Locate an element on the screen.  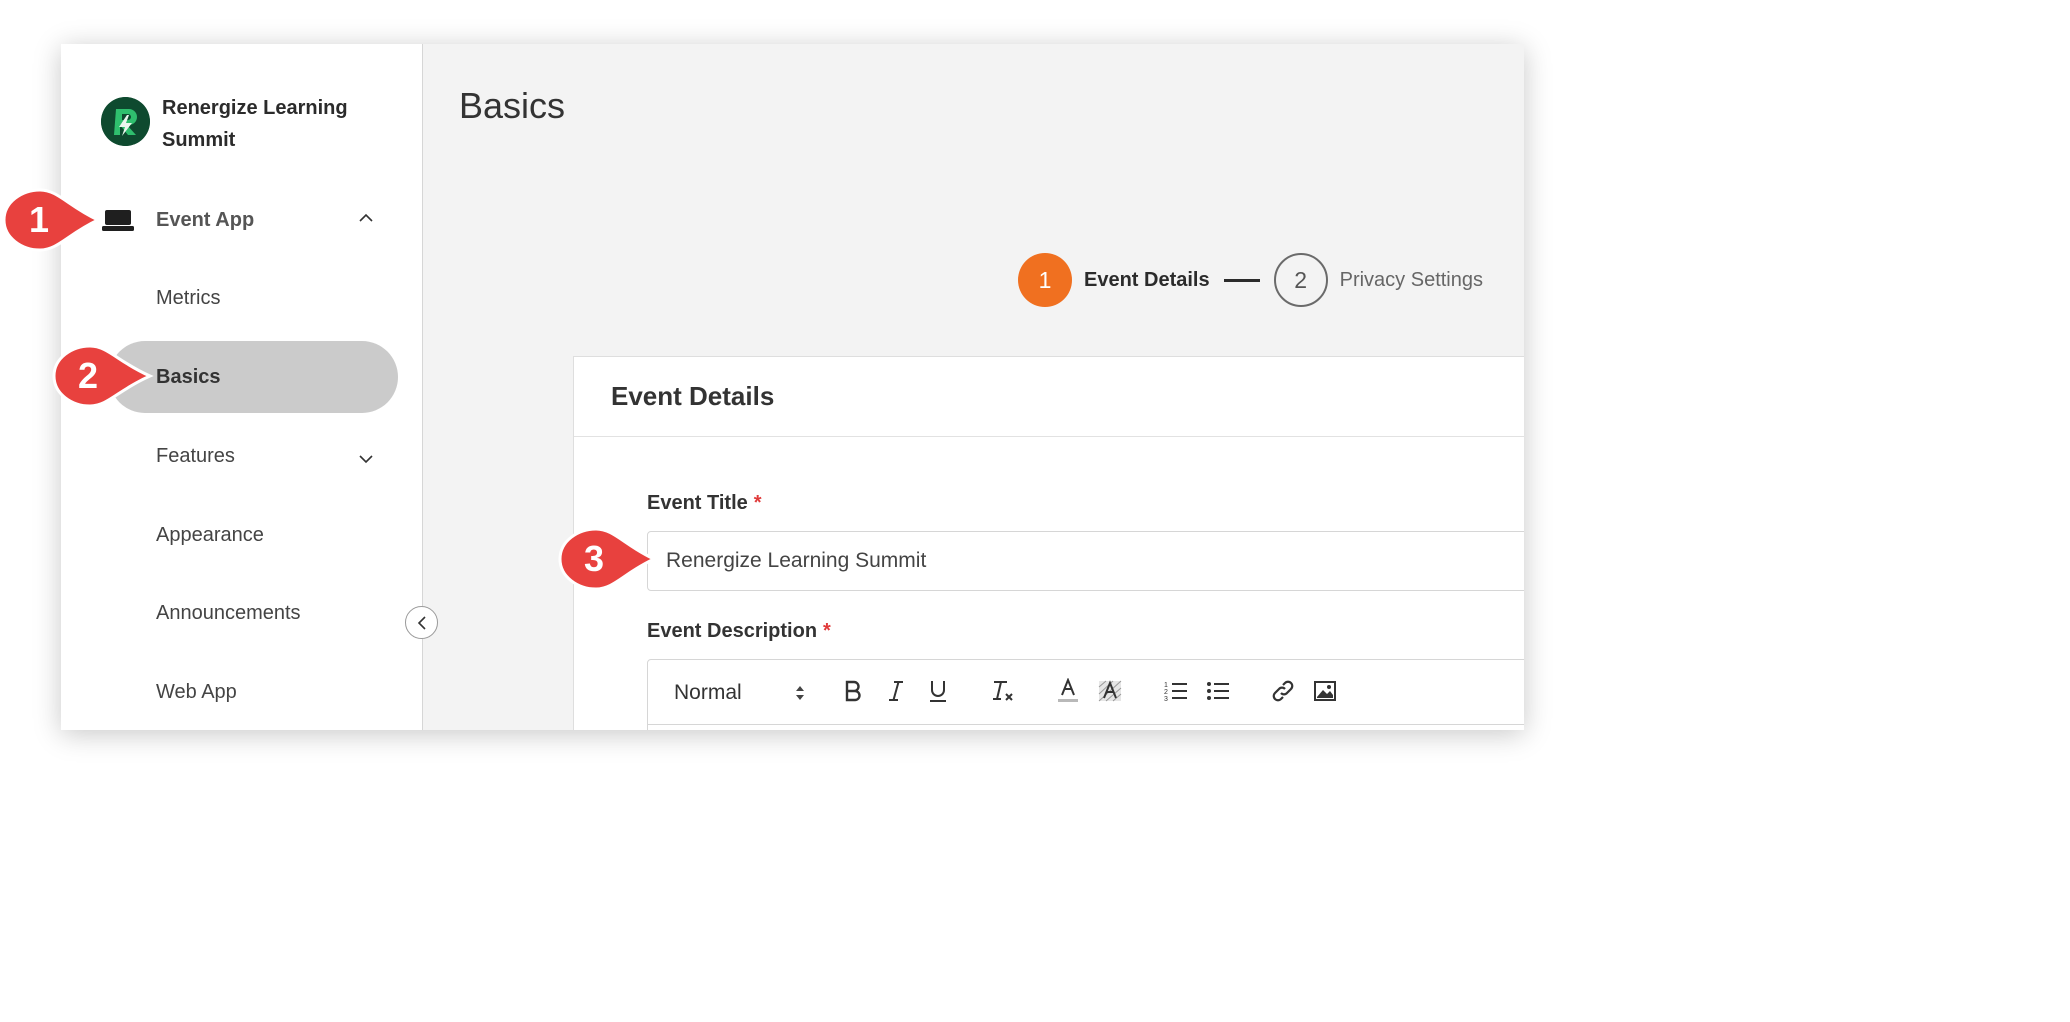
select-arrows-icon is located at coordinates (800, 693).